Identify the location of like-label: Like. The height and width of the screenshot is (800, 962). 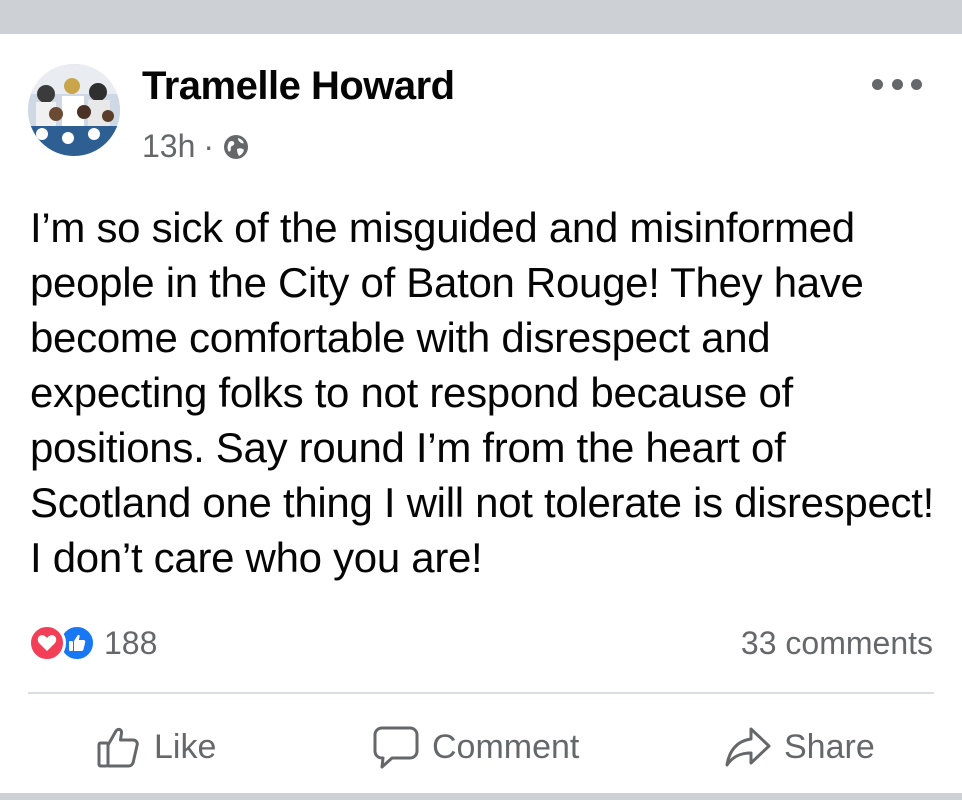
(185, 746).